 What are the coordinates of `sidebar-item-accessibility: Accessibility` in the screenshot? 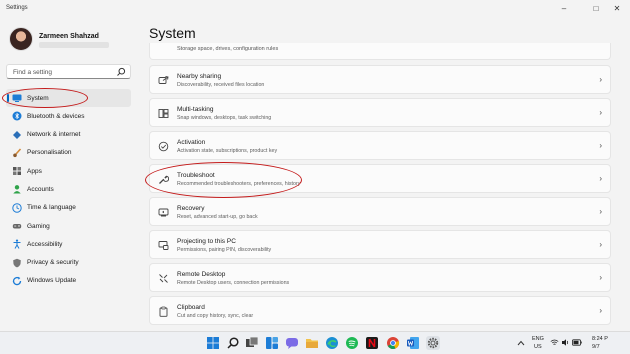 It's located at (68, 244).